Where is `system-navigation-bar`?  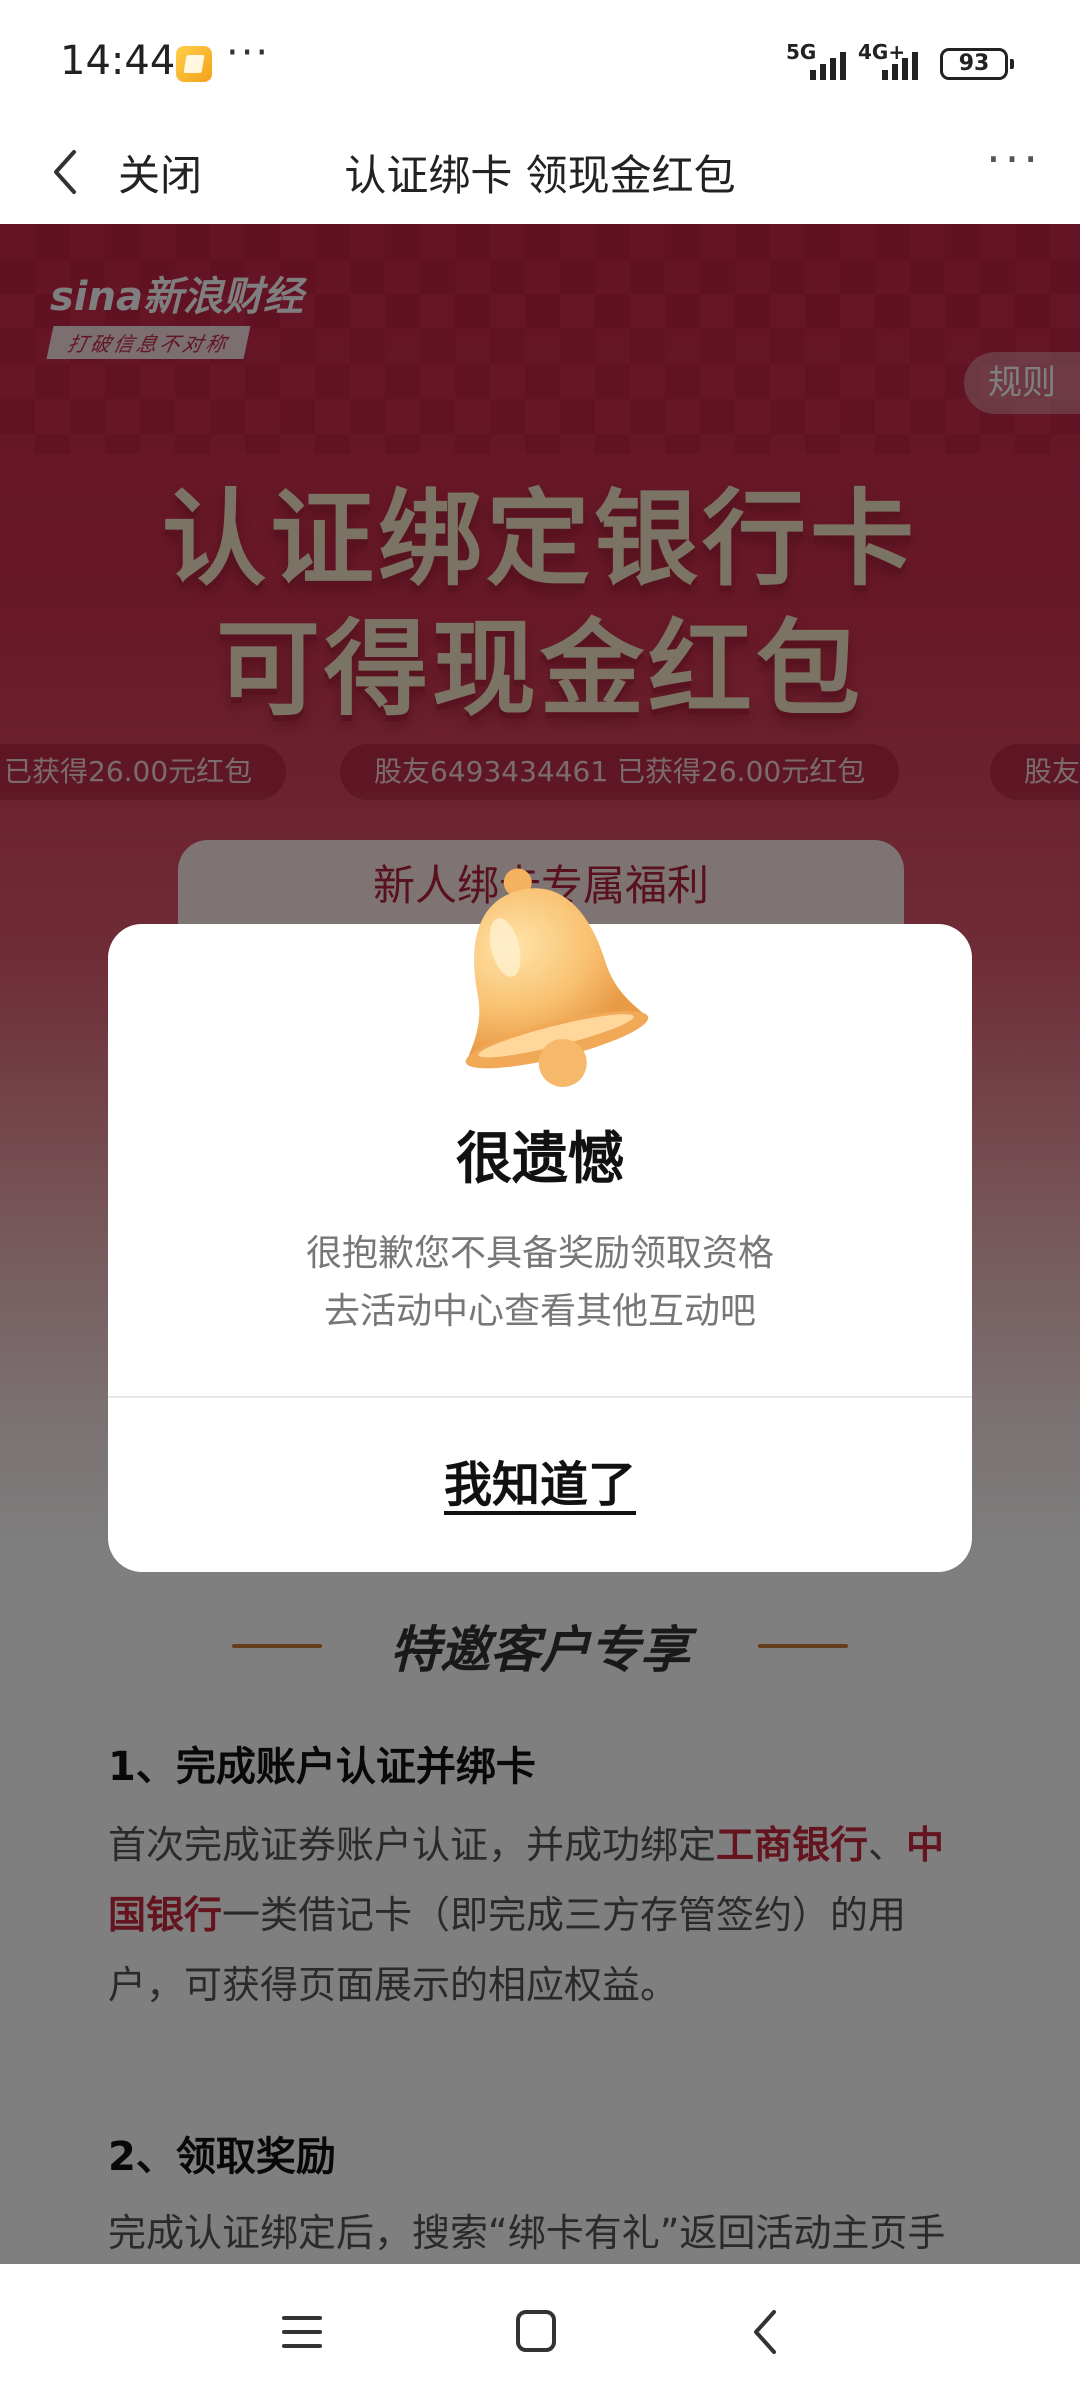
system-navigation-bar is located at coordinates (540, 2332).